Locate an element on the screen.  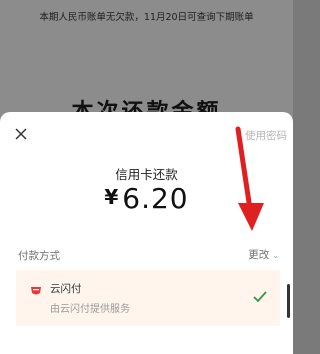
payment-amount: ¥6.20 is located at coordinates (146, 198).